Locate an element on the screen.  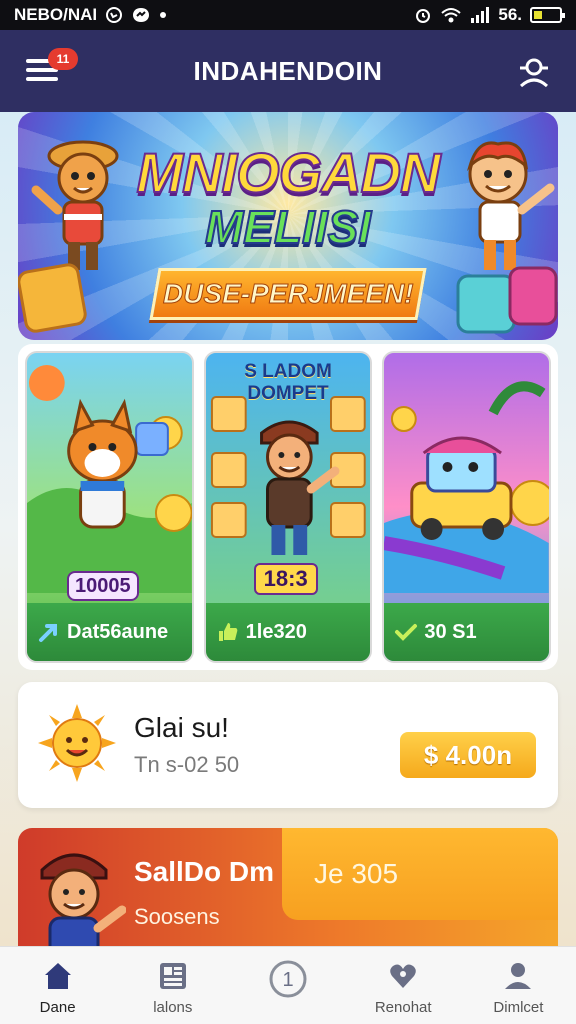
user-icon is located at coordinates (518, 976).